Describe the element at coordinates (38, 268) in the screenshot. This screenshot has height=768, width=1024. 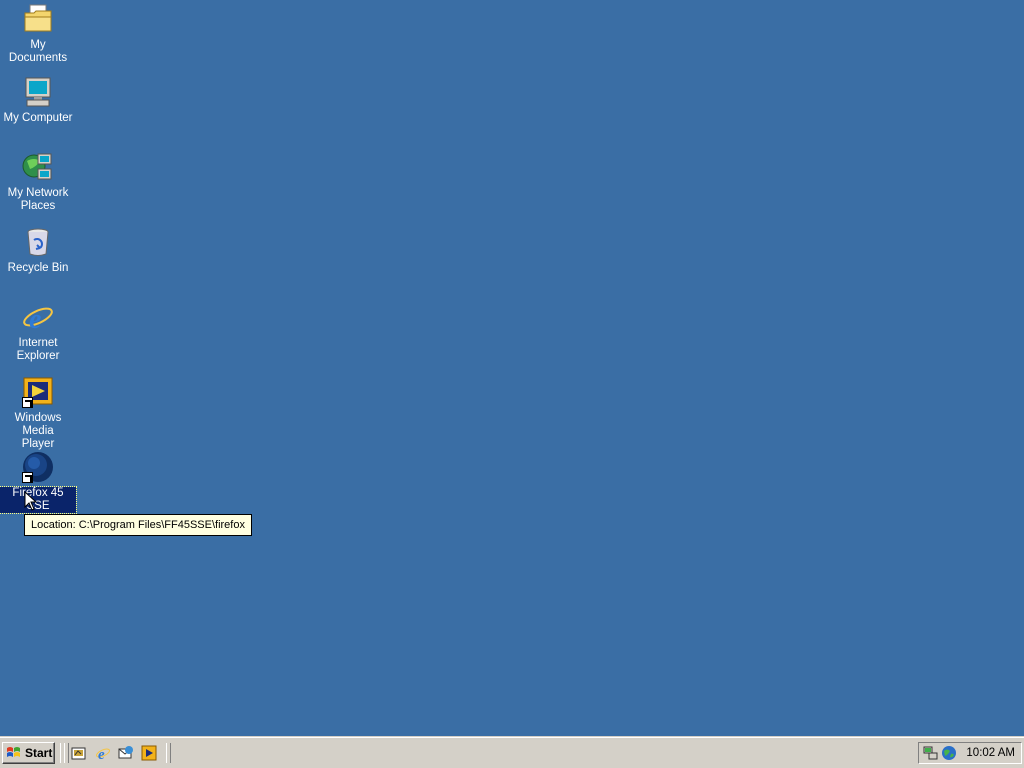
I see `desktop-icon-label: Recycle Bin` at that location.